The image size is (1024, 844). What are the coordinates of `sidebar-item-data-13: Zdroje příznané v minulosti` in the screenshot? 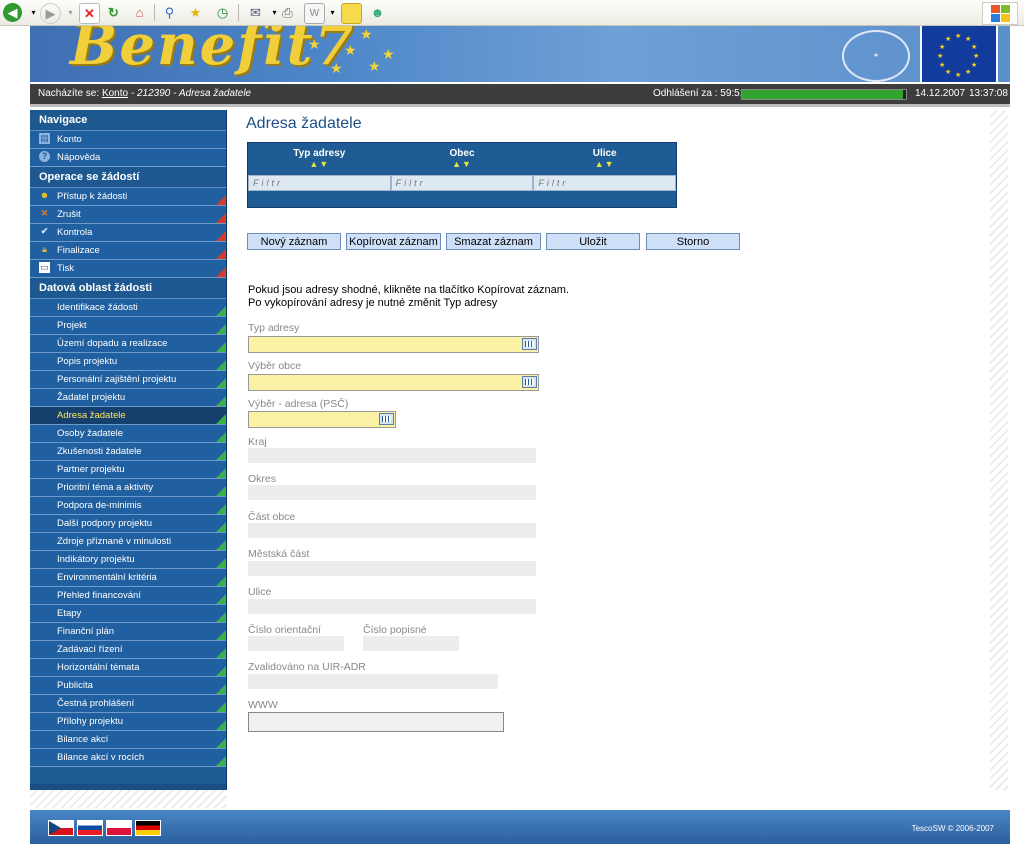 It's located at (128, 542).